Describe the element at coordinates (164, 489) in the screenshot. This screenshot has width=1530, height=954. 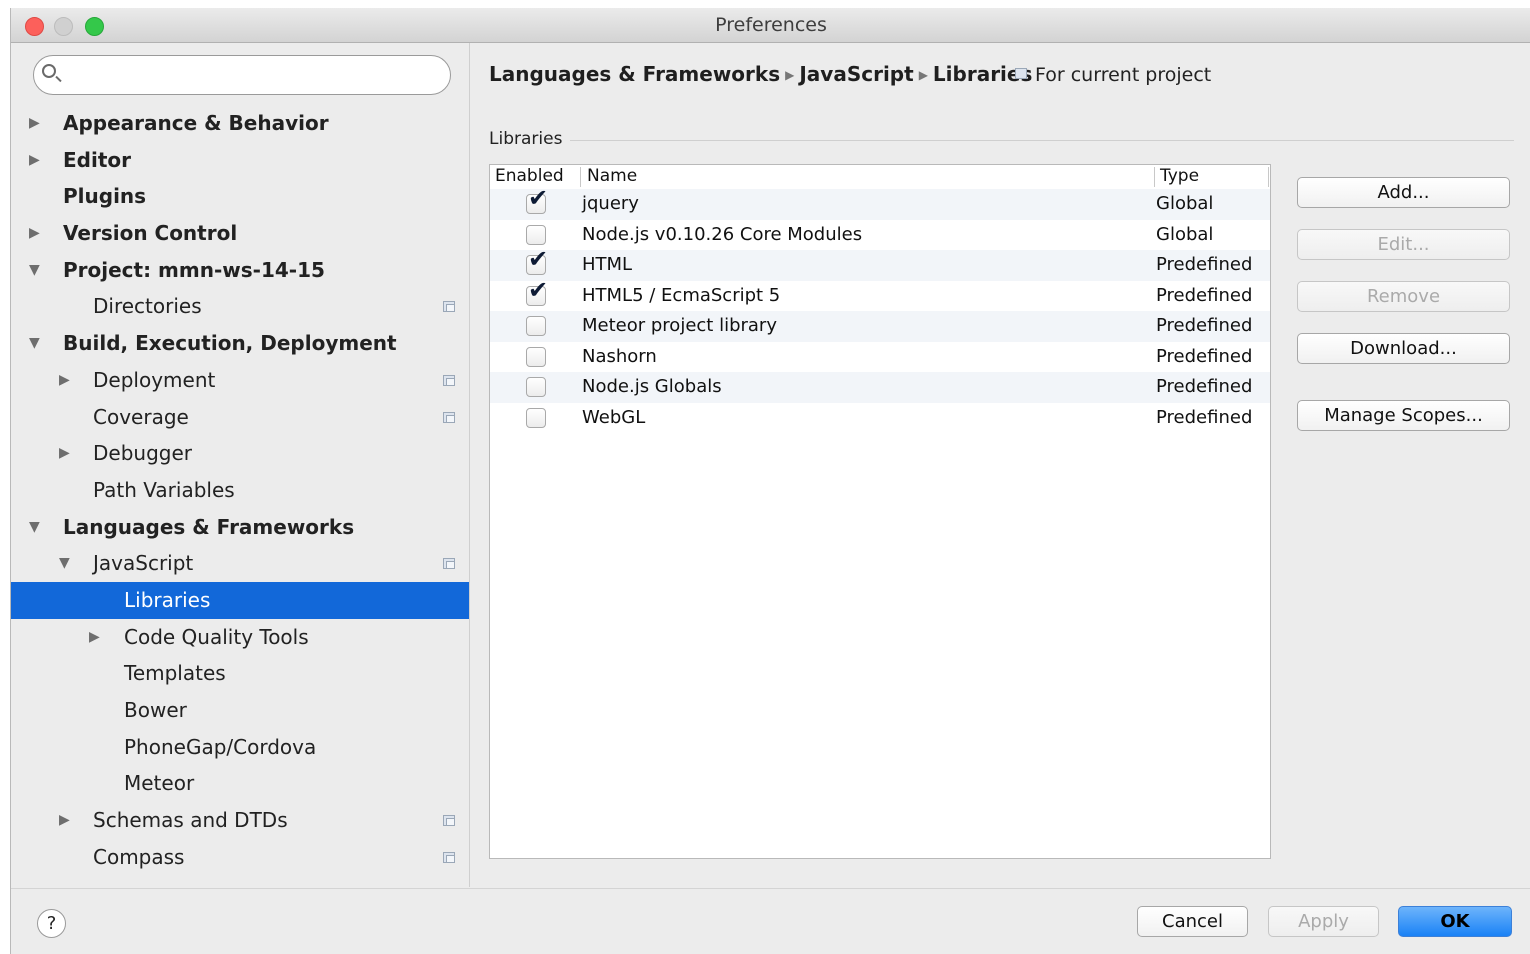
I see `sidebar-item-label: Path Variables` at that location.